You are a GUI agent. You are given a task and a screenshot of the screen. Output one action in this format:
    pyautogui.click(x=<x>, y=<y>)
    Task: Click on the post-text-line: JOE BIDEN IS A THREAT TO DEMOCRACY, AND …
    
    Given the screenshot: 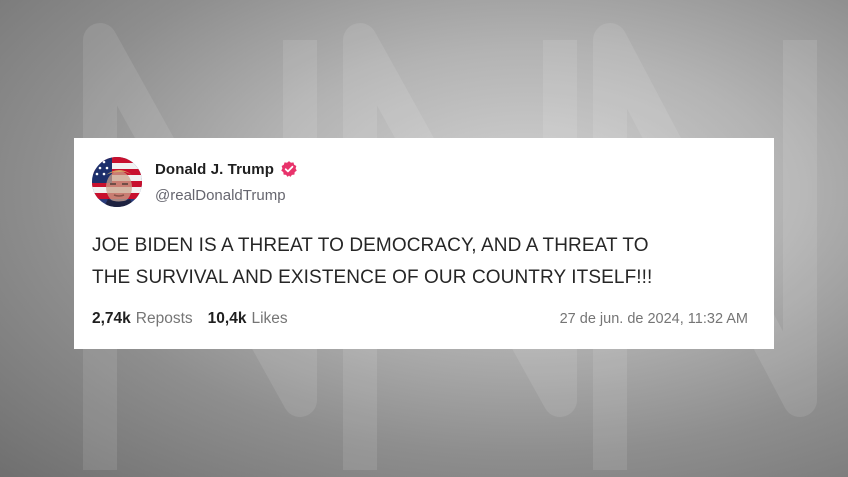 What is the action you would take?
    pyautogui.click(x=370, y=245)
    